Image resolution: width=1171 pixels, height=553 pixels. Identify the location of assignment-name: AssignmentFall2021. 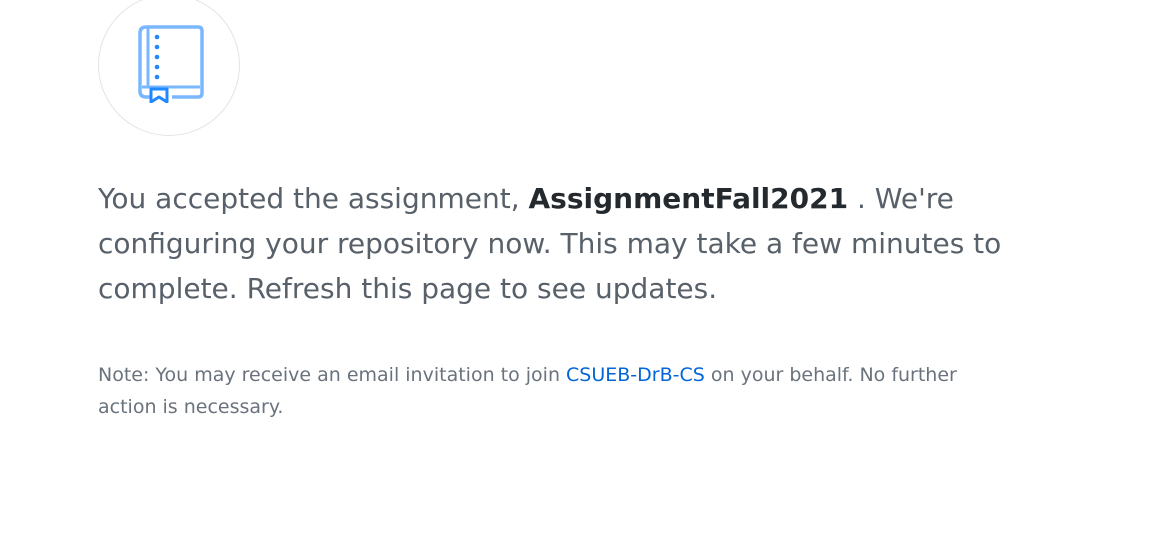
(688, 198).